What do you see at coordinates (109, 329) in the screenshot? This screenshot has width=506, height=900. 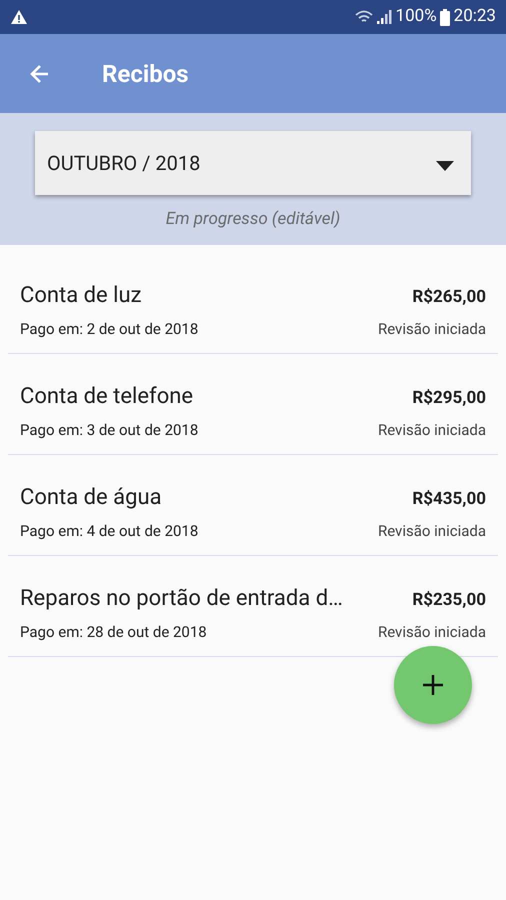 I see `payment-date: Pago em: 2 de out de 2018` at bounding box center [109, 329].